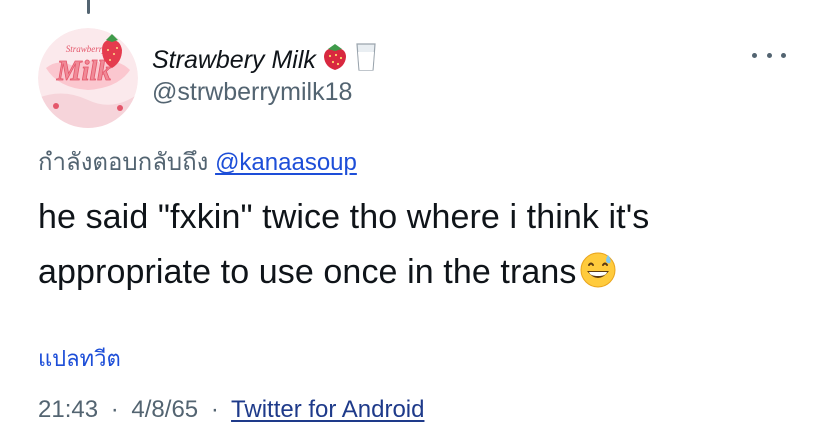 This screenshot has height=448, width=828. I want to click on grinning-face-with-sweat-icon, so click(598, 278).